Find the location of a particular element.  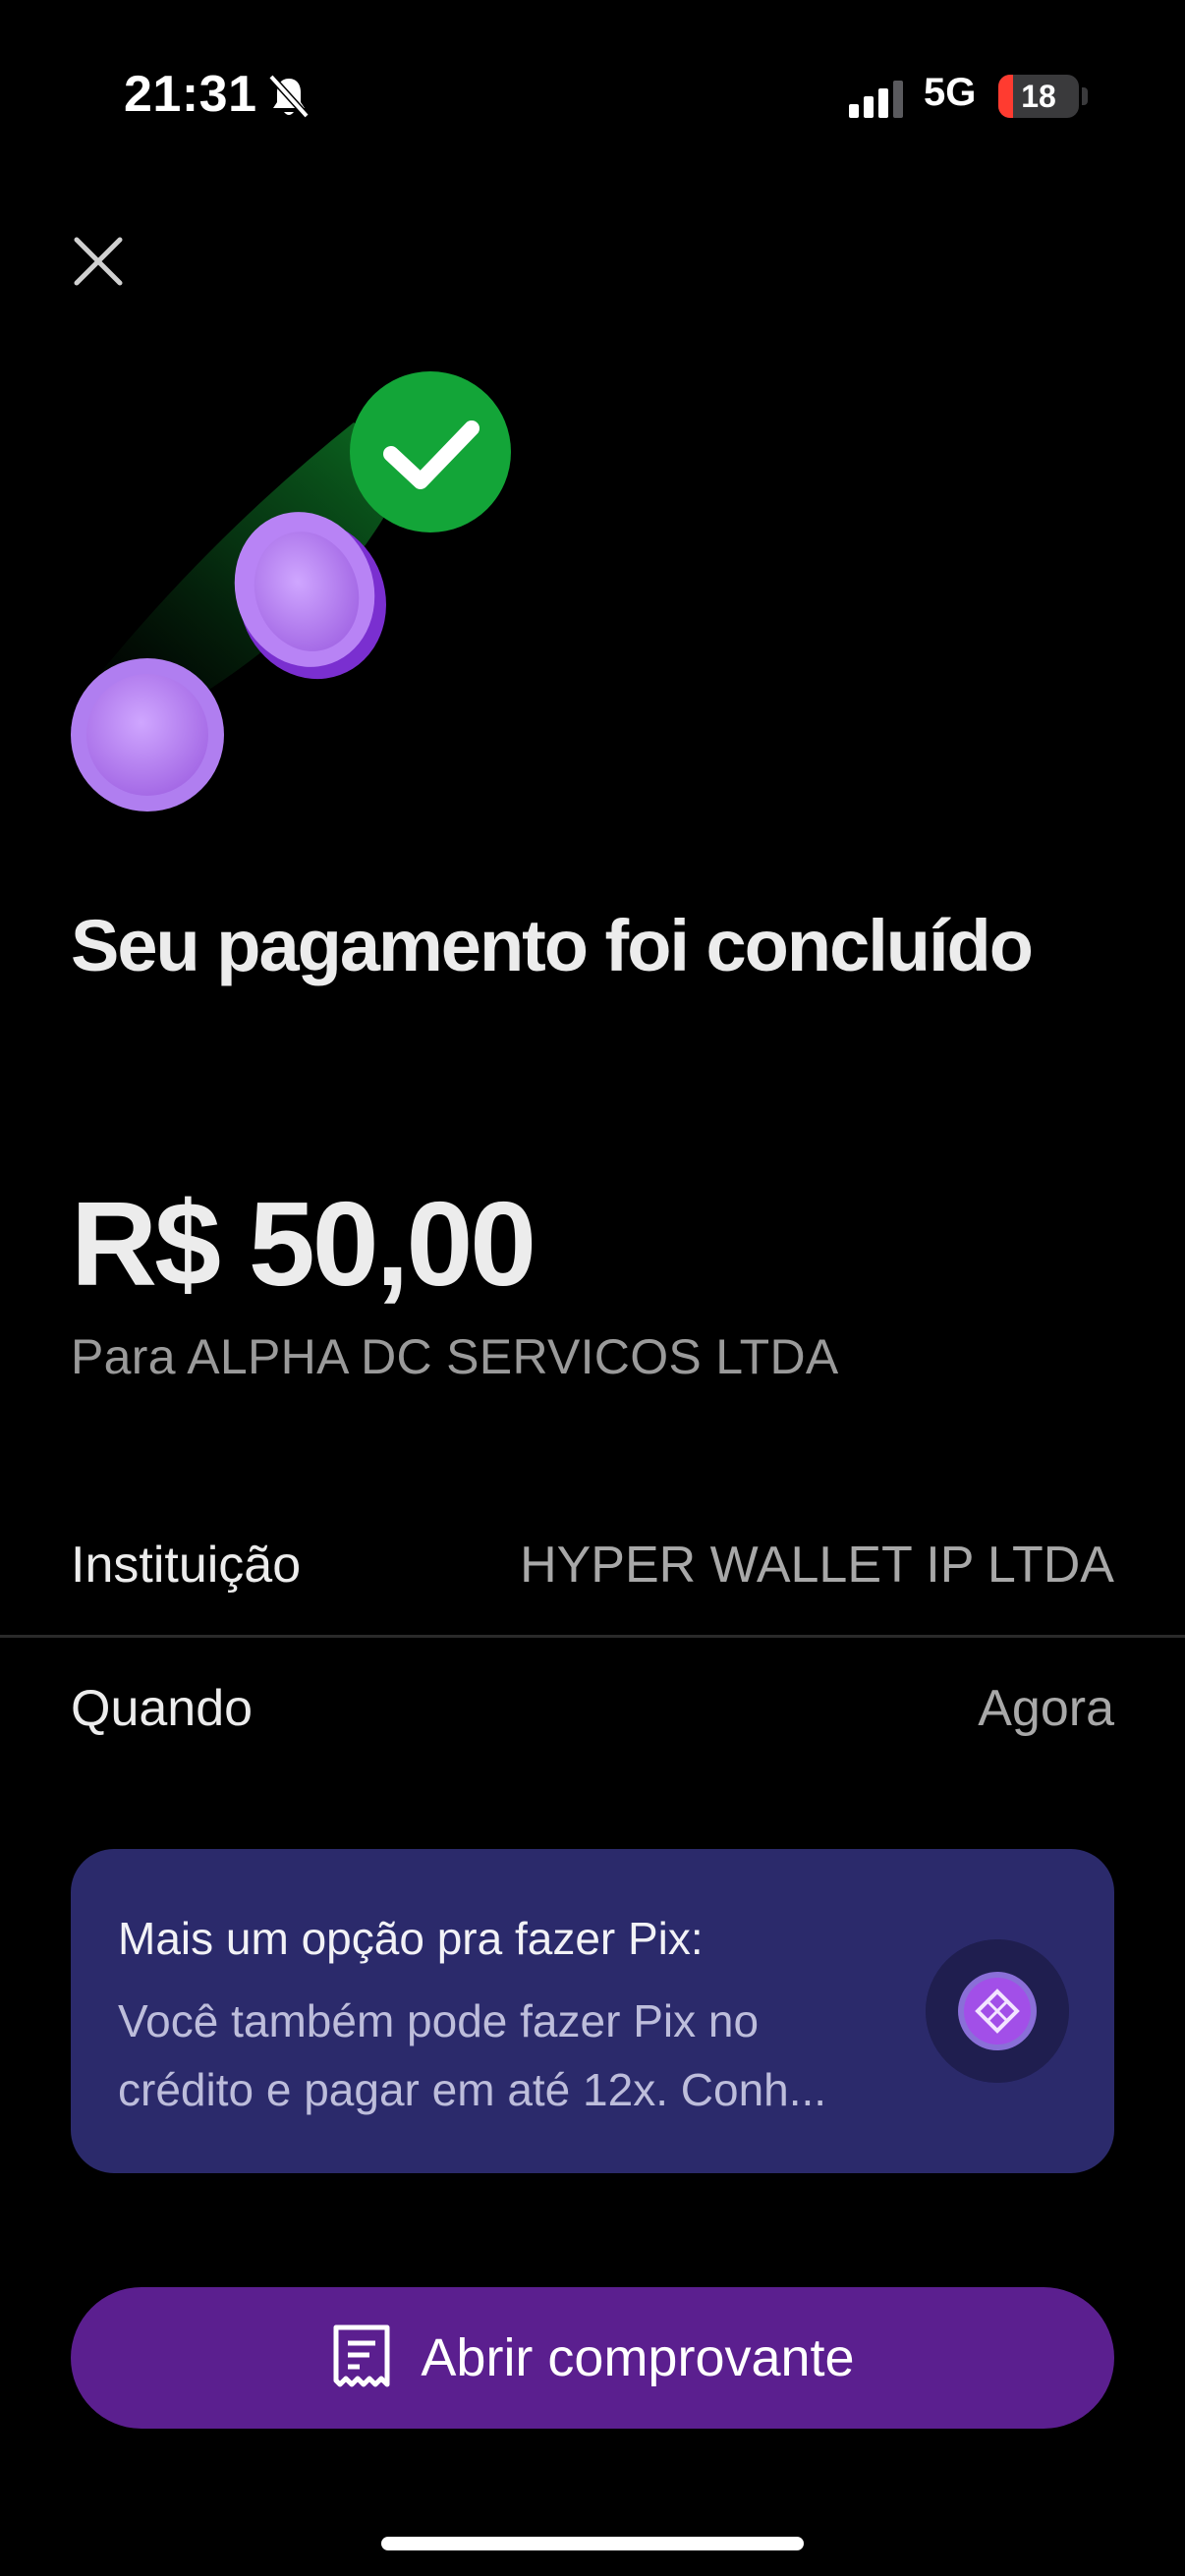

pix-credit-icon is located at coordinates (998, 2011).